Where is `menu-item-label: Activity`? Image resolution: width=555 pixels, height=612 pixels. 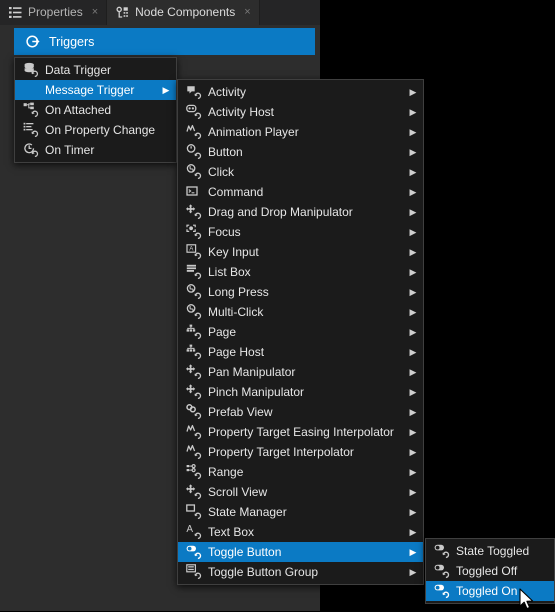
menu-item-label: Activity is located at coordinates (227, 92).